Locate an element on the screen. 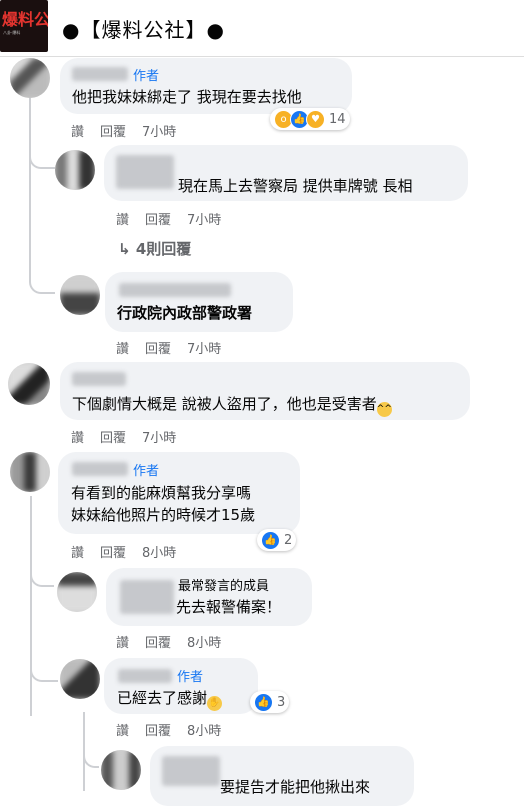 This screenshot has width=524, height=806. comment-text: 要提告才能把他揪出來 is located at coordinates (295, 787).